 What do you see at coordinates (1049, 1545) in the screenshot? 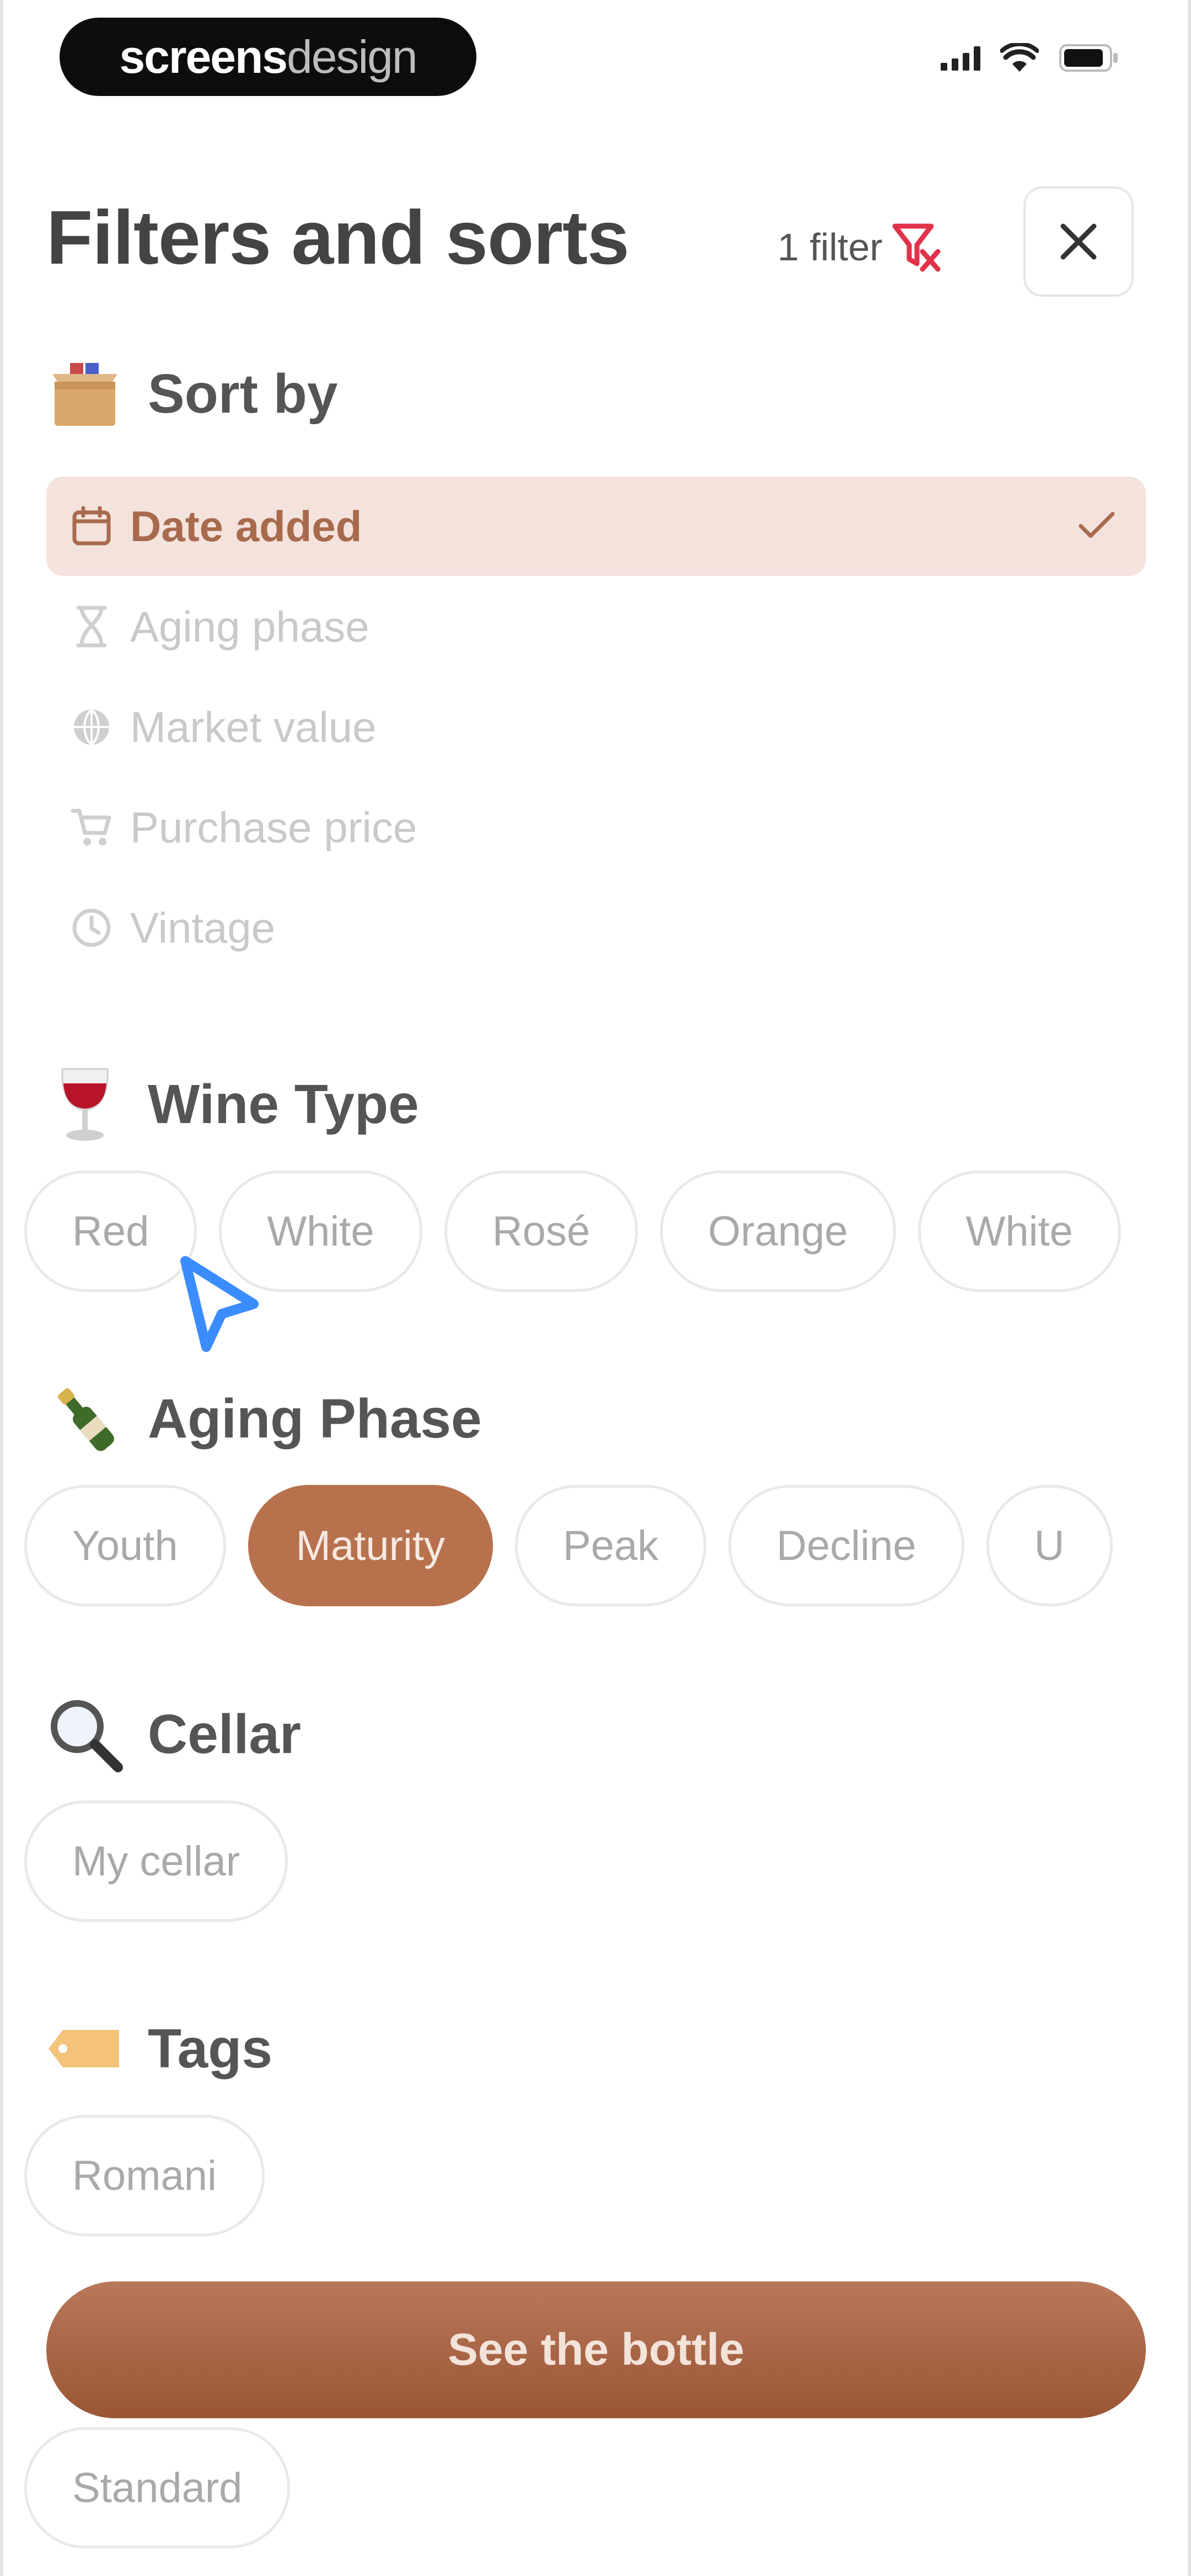
I see `chip-aging-partial: U` at bounding box center [1049, 1545].